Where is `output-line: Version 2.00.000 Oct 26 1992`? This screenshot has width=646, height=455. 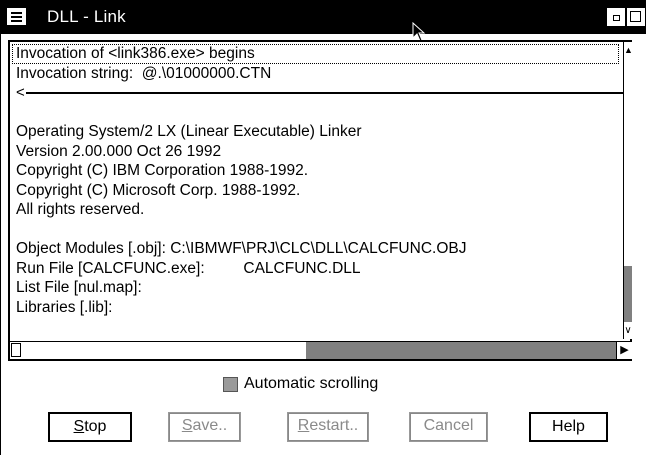
output-line: Version 2.00.000 Oct 26 1992 is located at coordinates (119, 151).